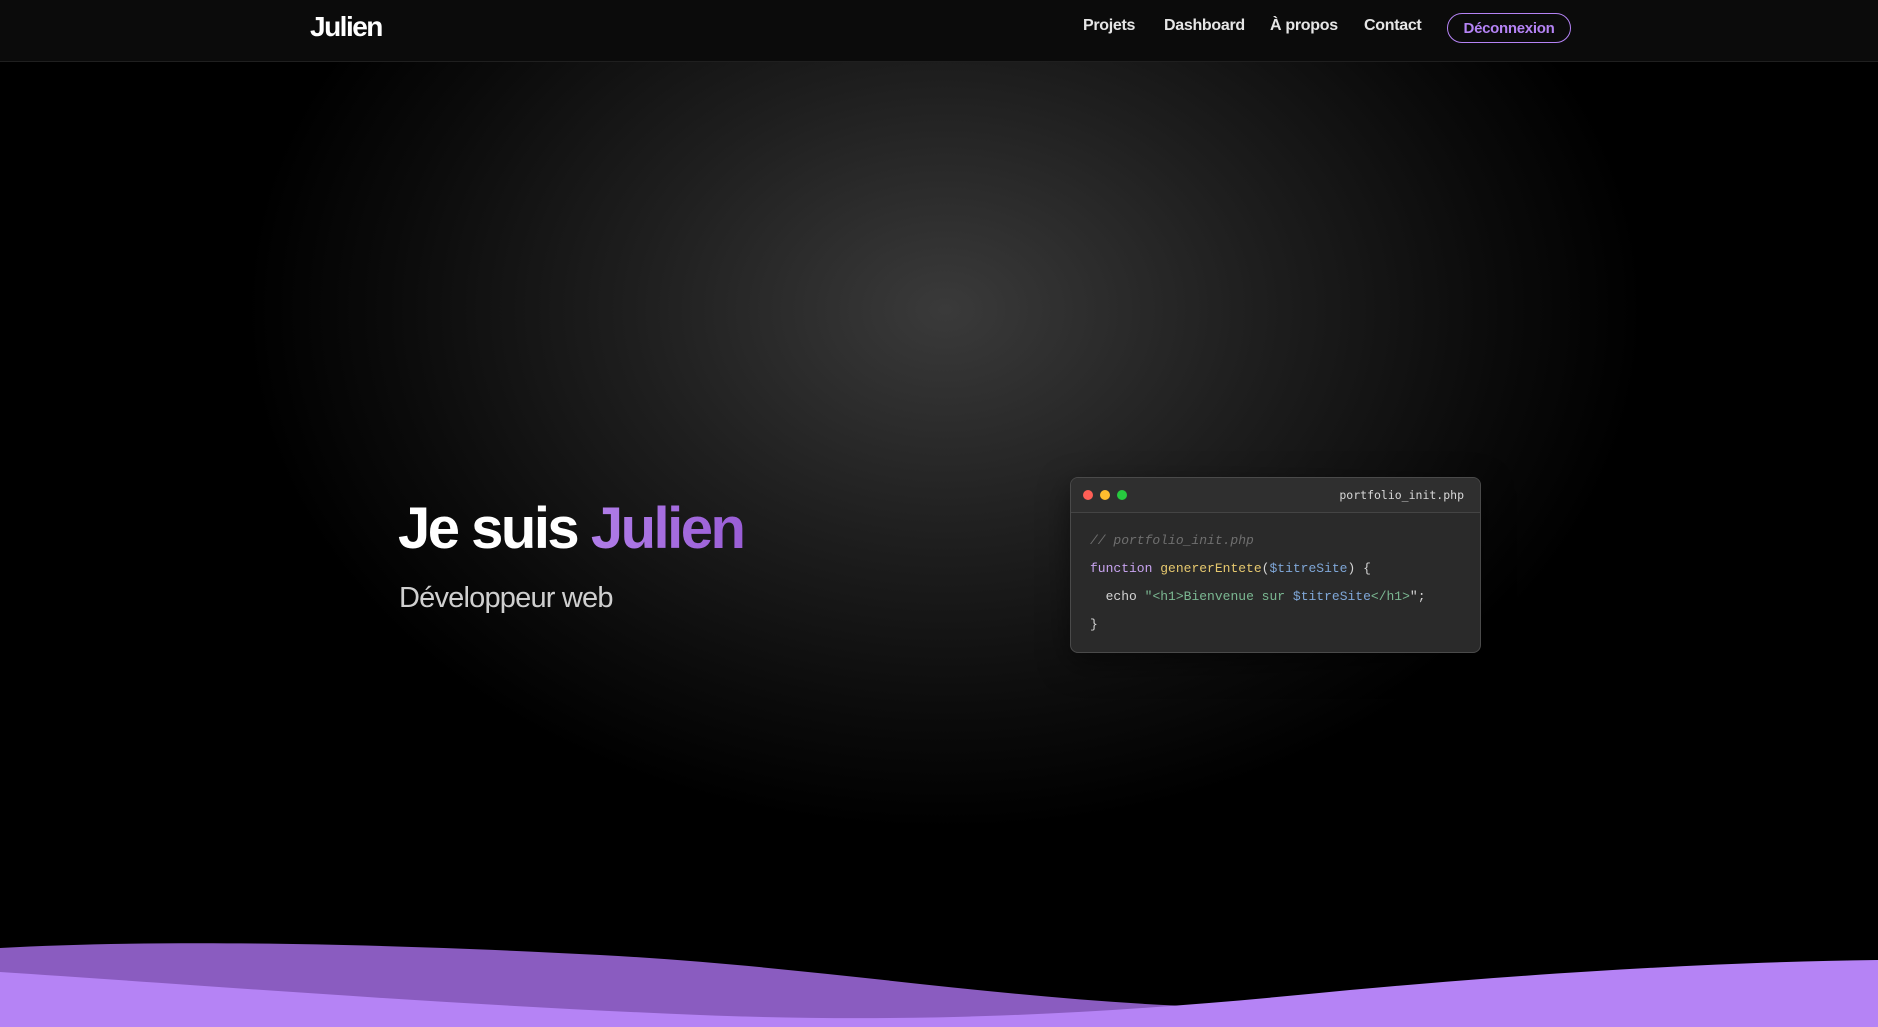 The height and width of the screenshot is (1027, 1878). I want to click on footer-waves, so click(939, 985).